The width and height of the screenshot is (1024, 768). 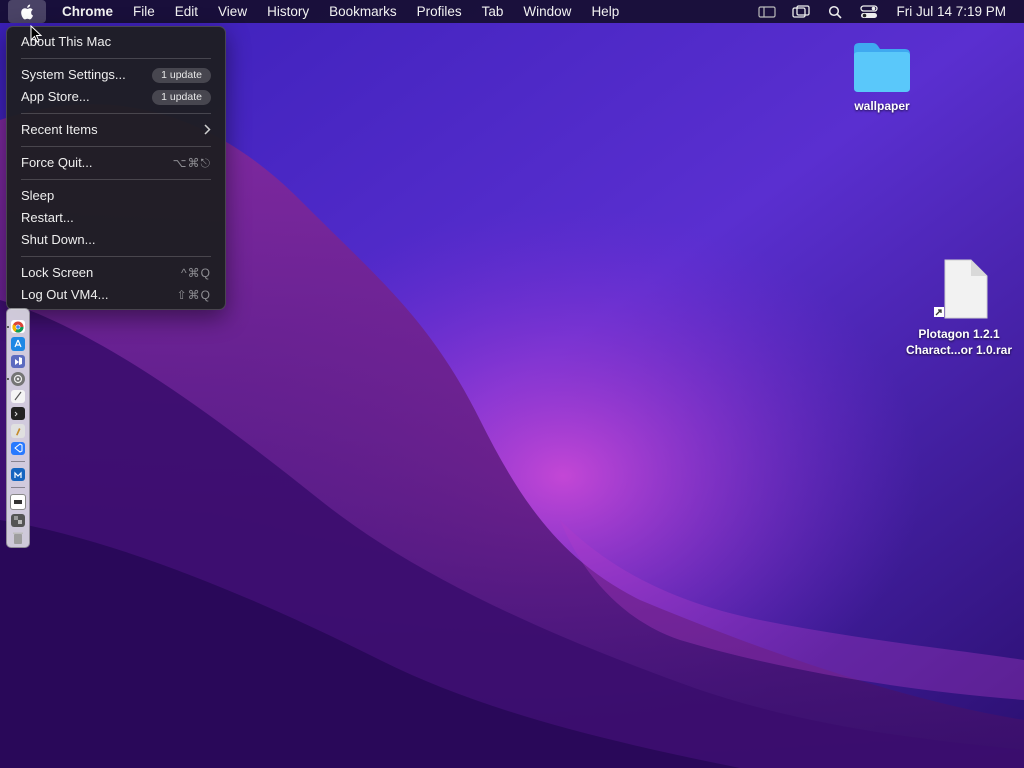 I want to click on downloads-stack-icon, so click(x=18, y=520).